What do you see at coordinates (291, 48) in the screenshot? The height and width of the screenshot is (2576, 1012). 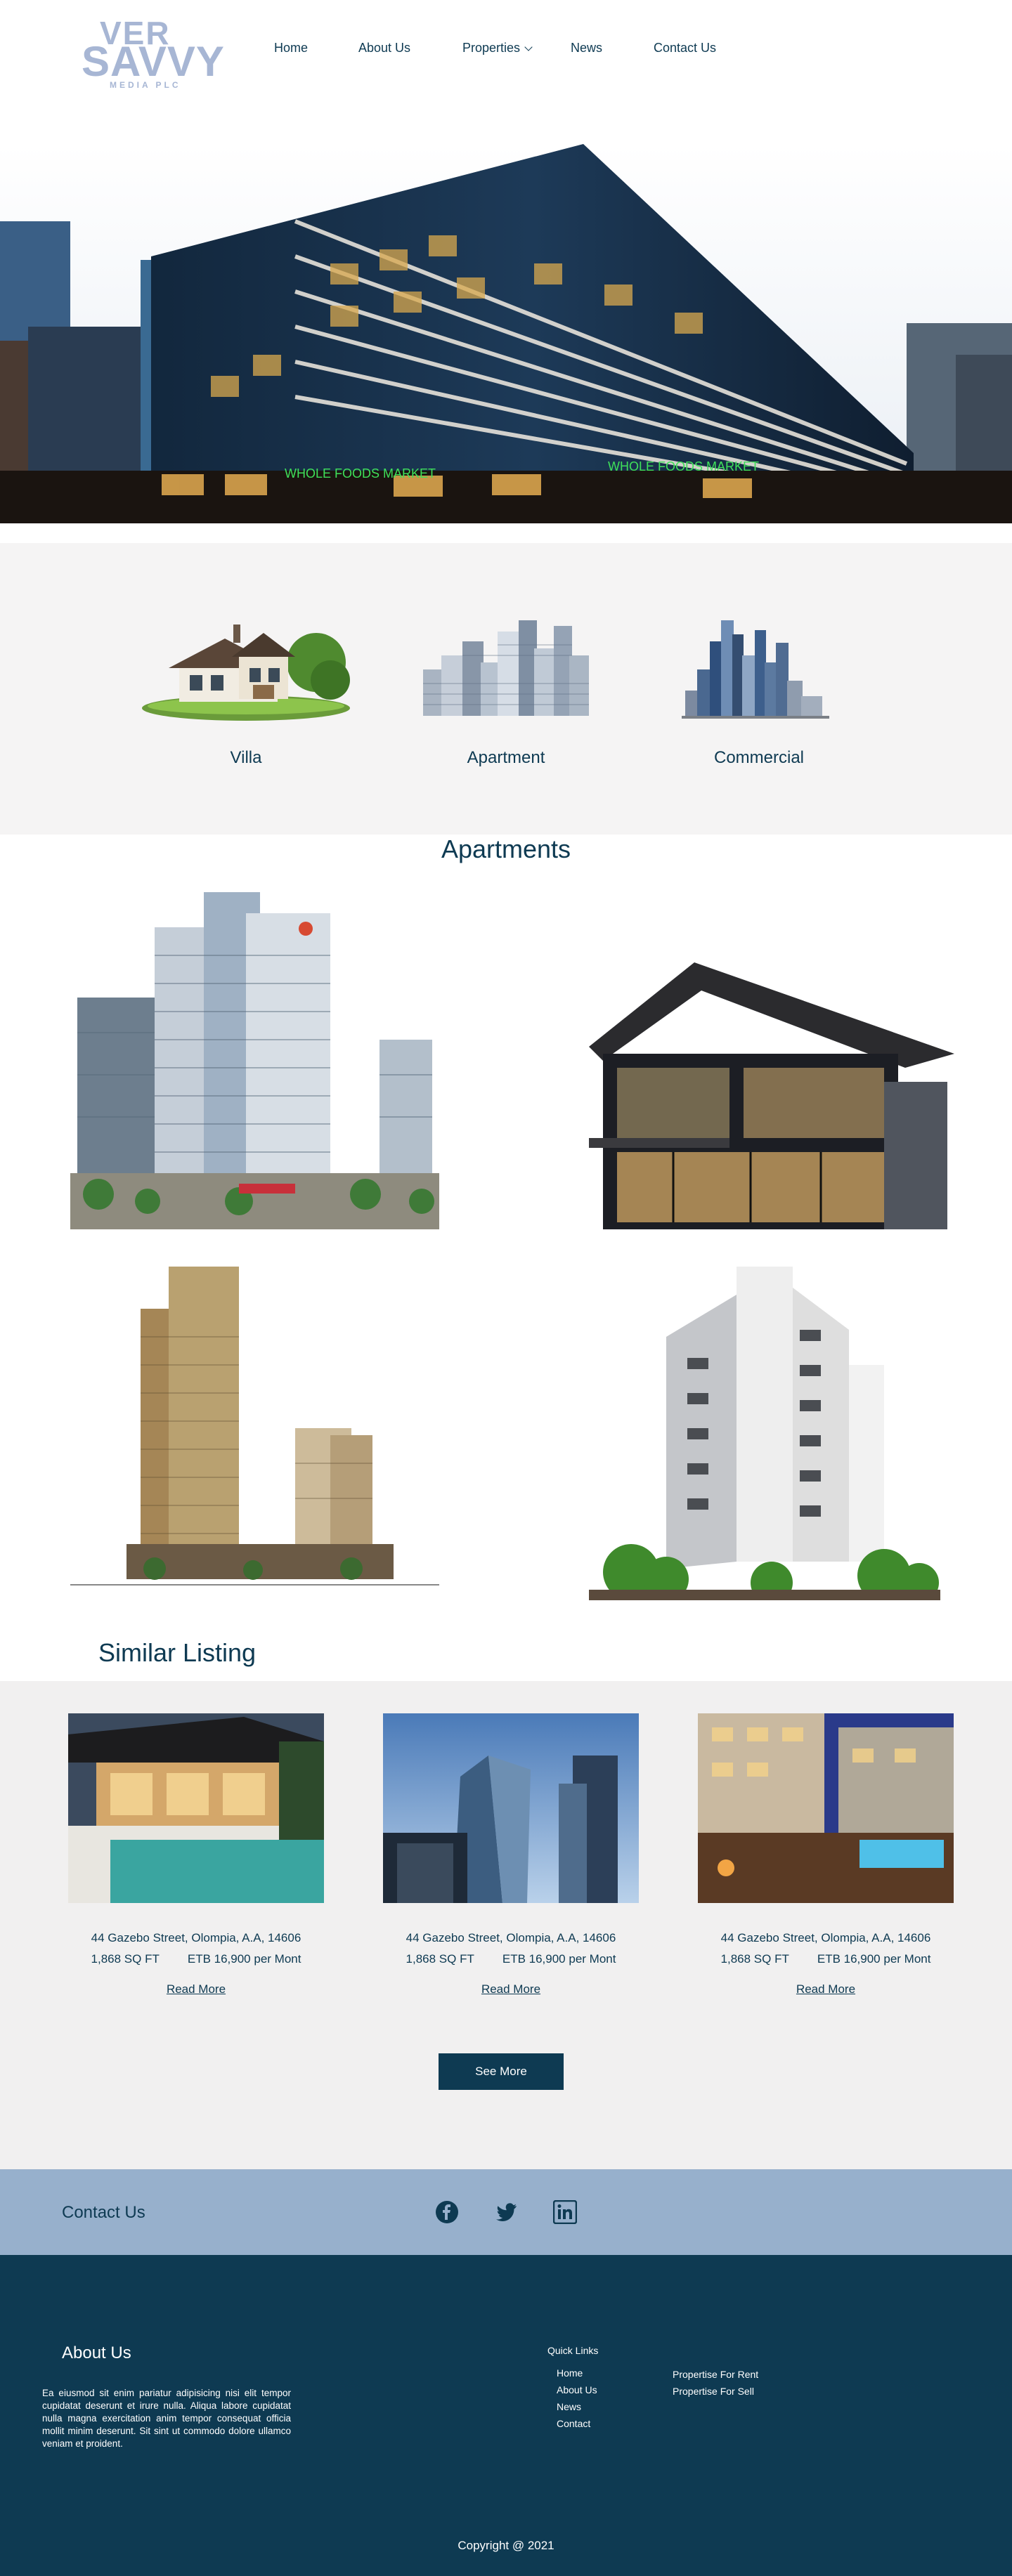 I see `nav-home: Home` at bounding box center [291, 48].